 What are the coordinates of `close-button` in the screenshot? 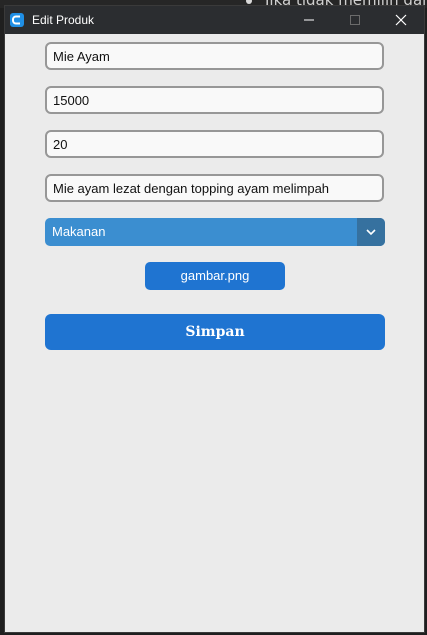 It's located at (401, 20).